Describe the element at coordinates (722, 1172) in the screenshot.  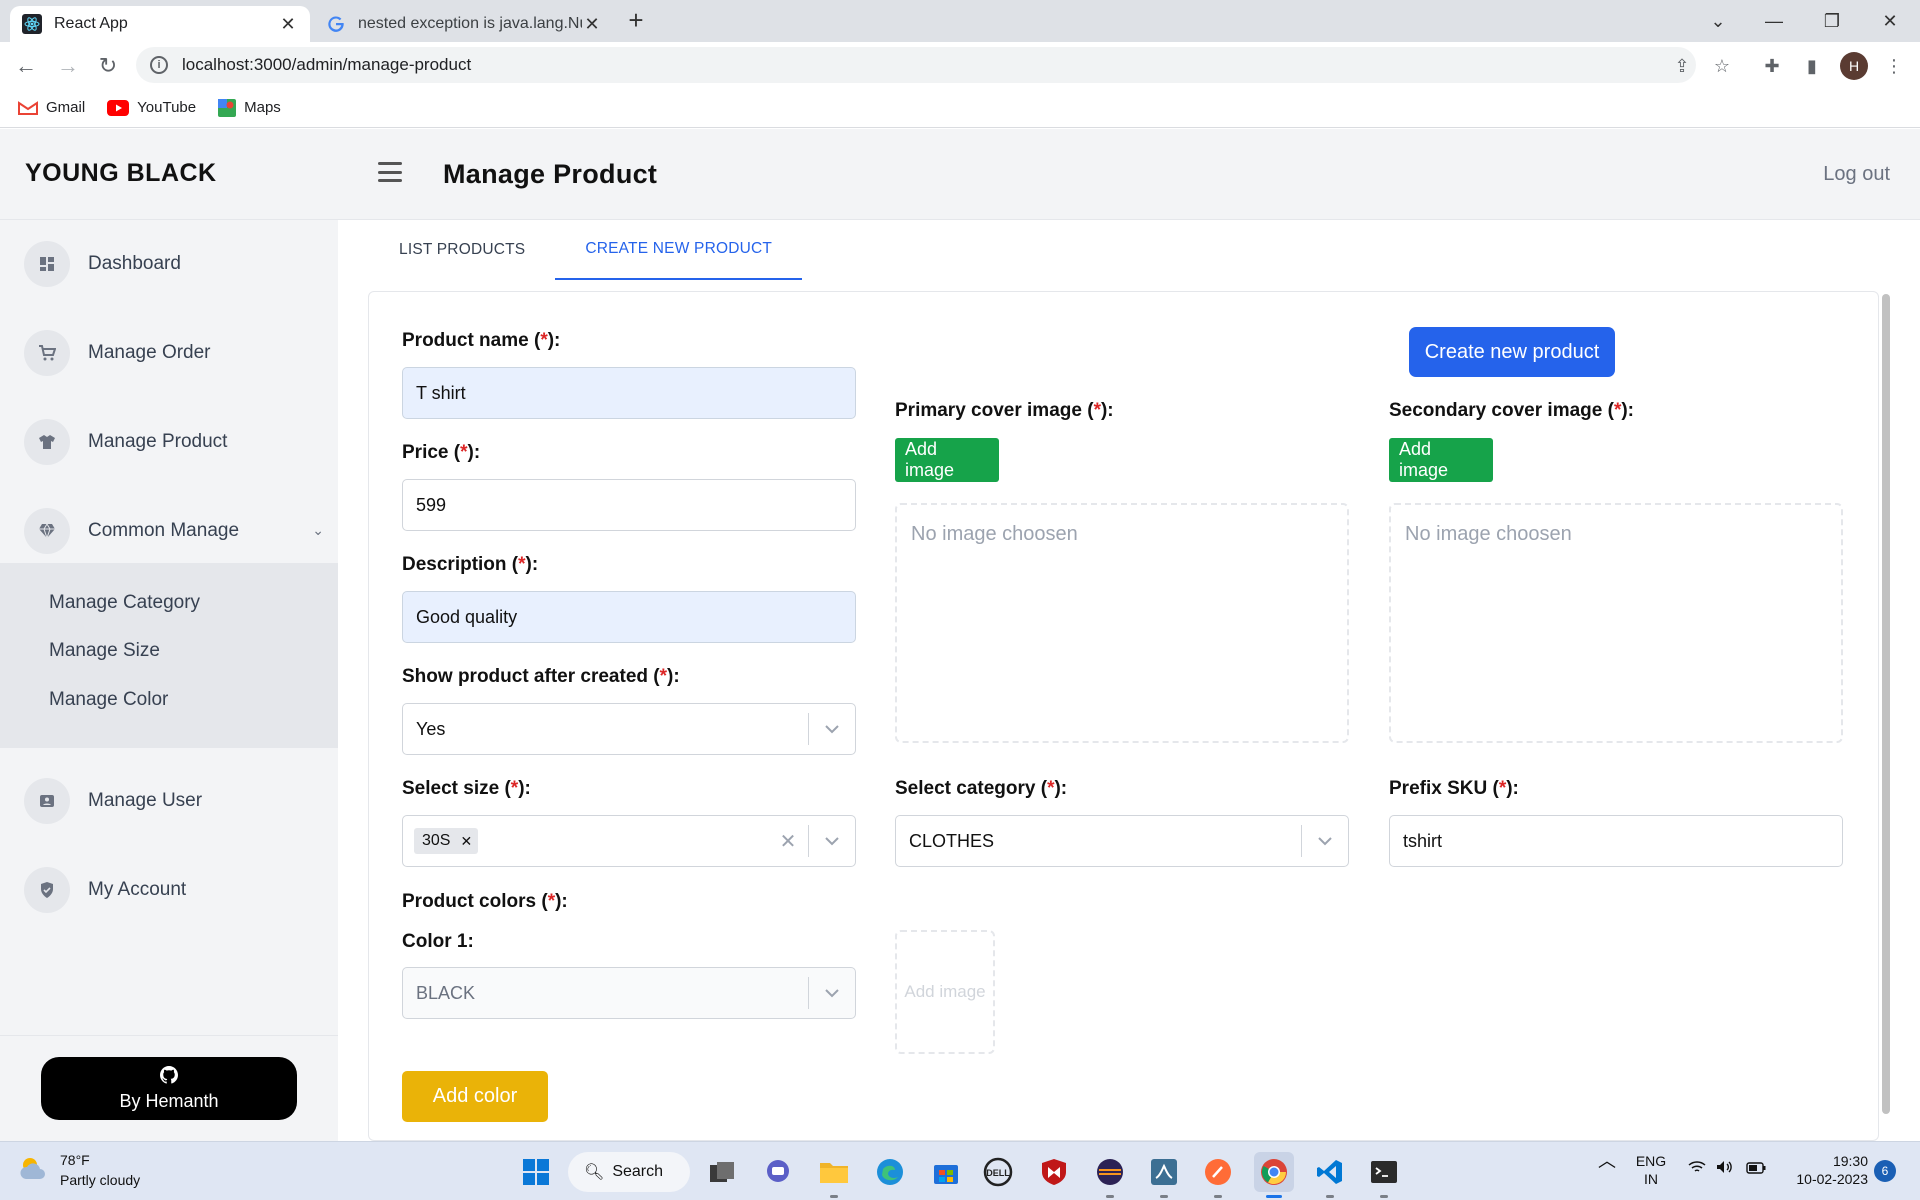
I see `task-view-icon` at that location.